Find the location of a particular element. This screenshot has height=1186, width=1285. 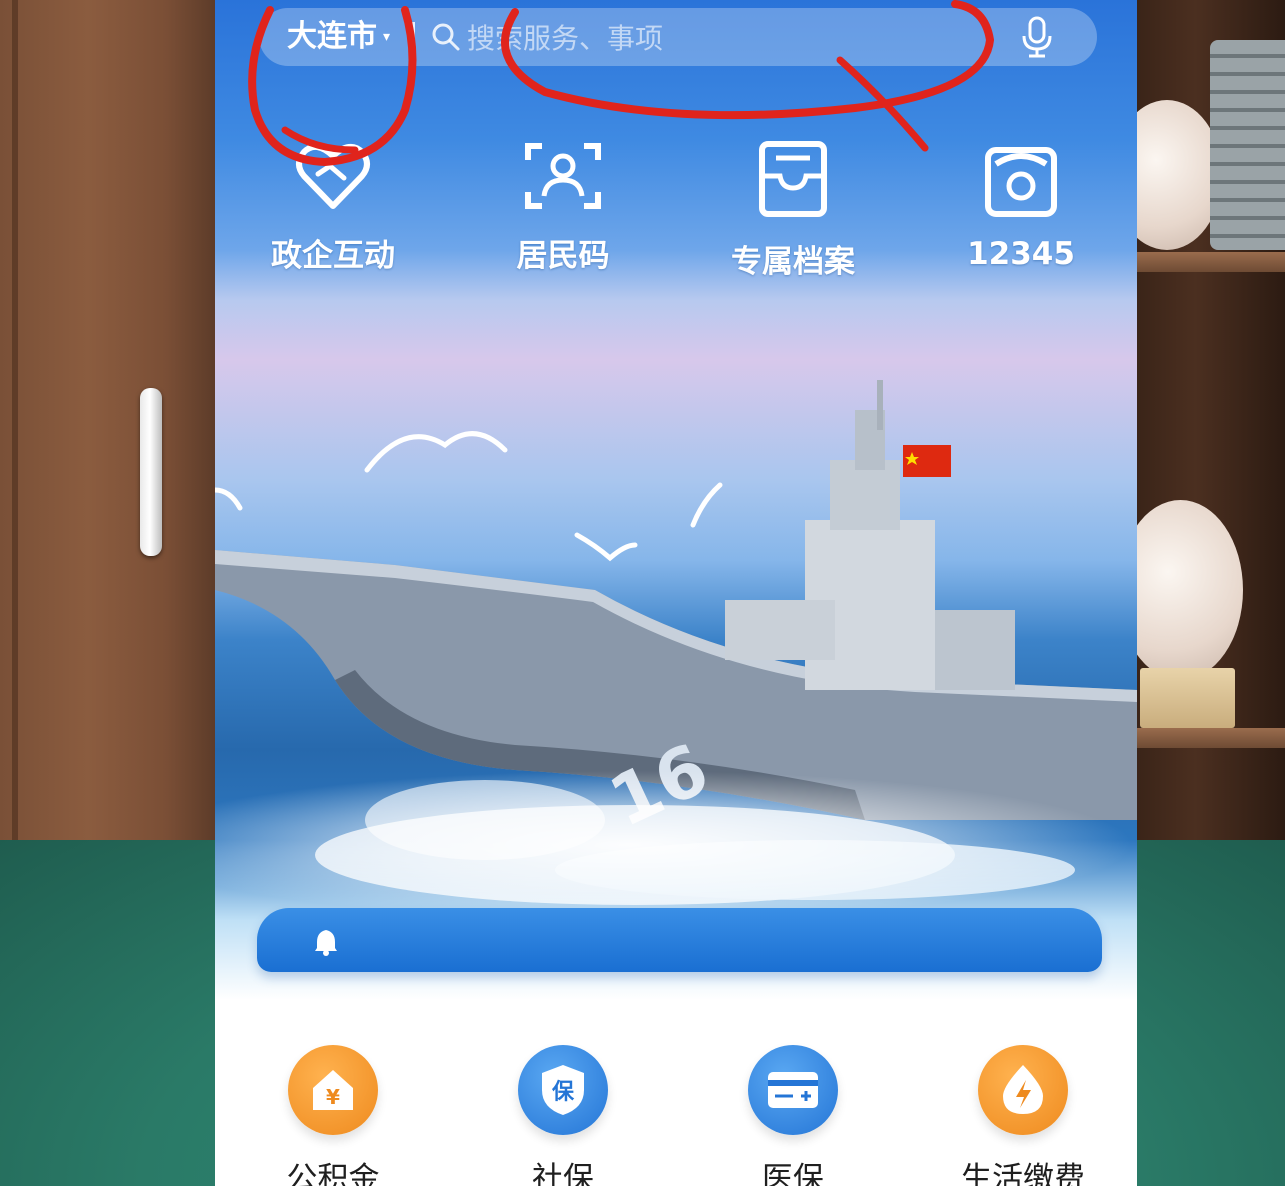

service-medical-insurance: 医保 is located at coordinates (793, 1115).